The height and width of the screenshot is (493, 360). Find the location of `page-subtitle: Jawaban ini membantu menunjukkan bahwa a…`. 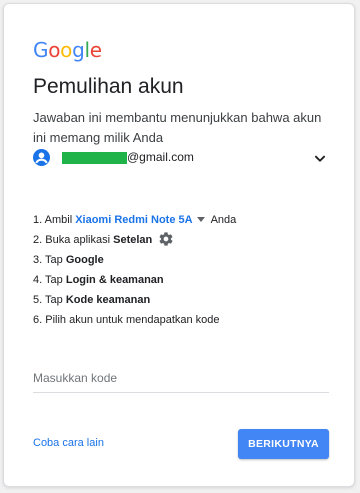

page-subtitle: Jawaban ini membantu menunjukkan bahwa a… is located at coordinates (177, 127).